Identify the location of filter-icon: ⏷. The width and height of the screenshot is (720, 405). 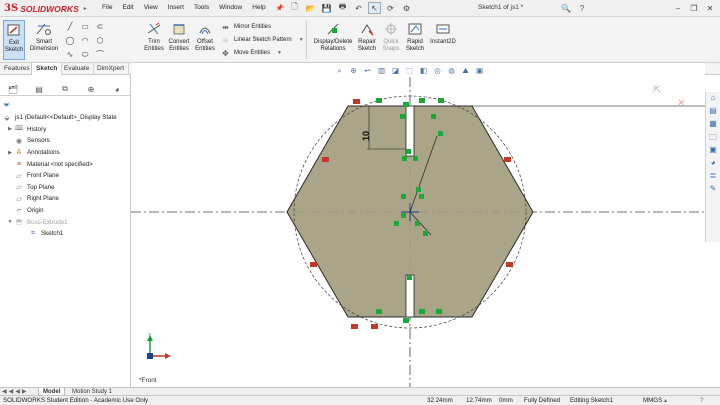
(6, 105).